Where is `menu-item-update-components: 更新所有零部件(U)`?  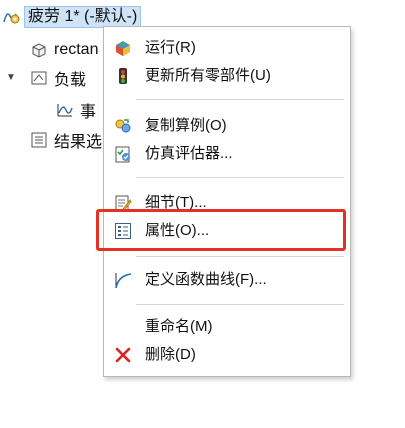
menu-item-update-components: 更新所有零部件(U) is located at coordinates (227, 76).